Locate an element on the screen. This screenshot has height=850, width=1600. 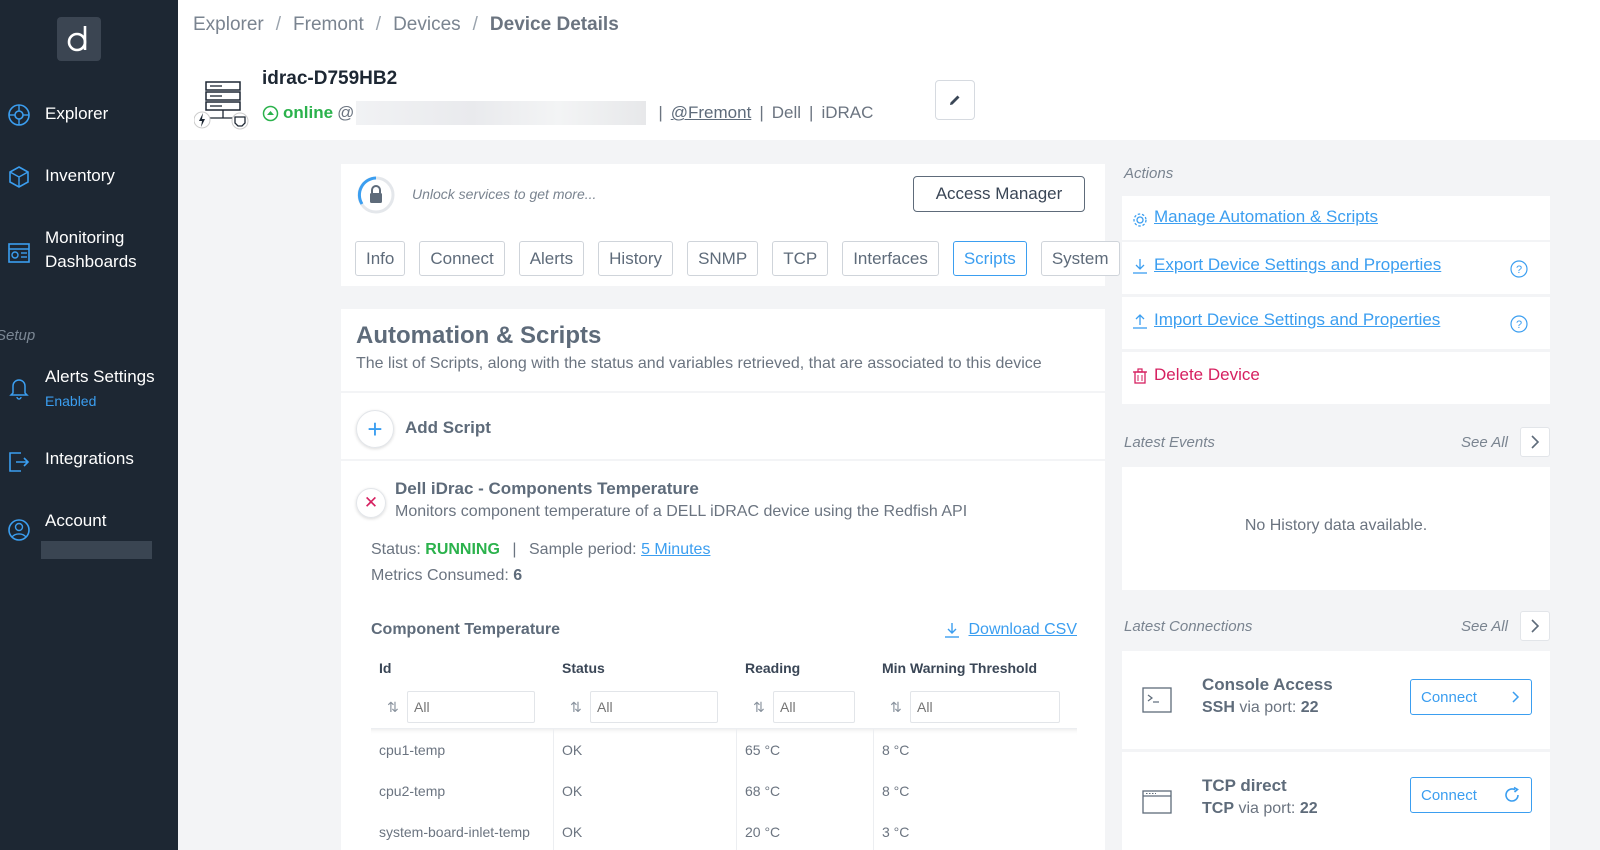
logo is located at coordinates (79, 39).